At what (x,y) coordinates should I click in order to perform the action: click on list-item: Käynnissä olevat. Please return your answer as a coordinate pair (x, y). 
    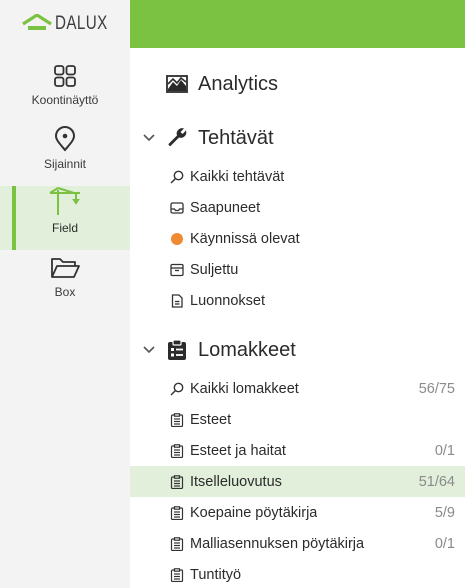
    Looking at the image, I should click on (297, 238).